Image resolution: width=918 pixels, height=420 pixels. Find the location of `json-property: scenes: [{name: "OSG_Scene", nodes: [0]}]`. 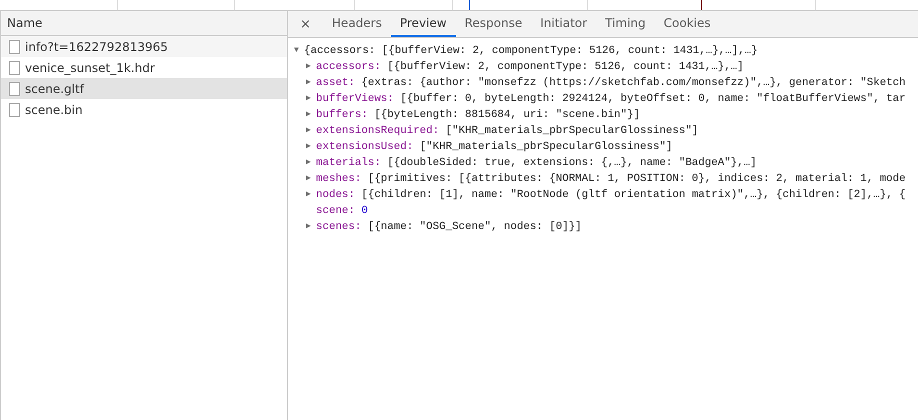

json-property: scenes: [{name: "OSG_Scene", nodes: [0]}] is located at coordinates (449, 227).